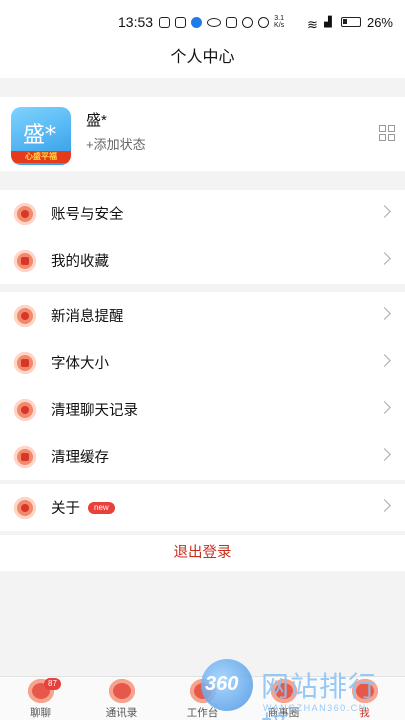  I want to click on chat-clean-icon, so click(25, 409).